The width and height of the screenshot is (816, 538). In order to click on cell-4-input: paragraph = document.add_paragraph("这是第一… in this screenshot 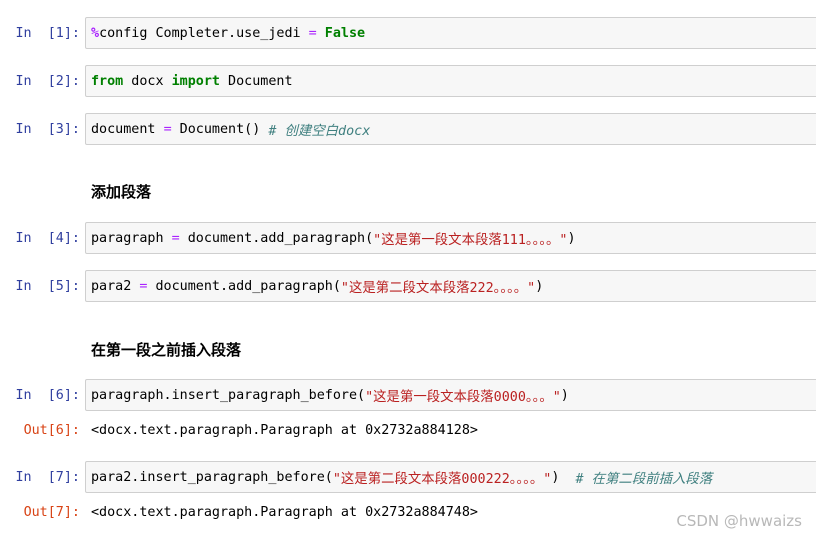, I will do `click(450, 238)`.